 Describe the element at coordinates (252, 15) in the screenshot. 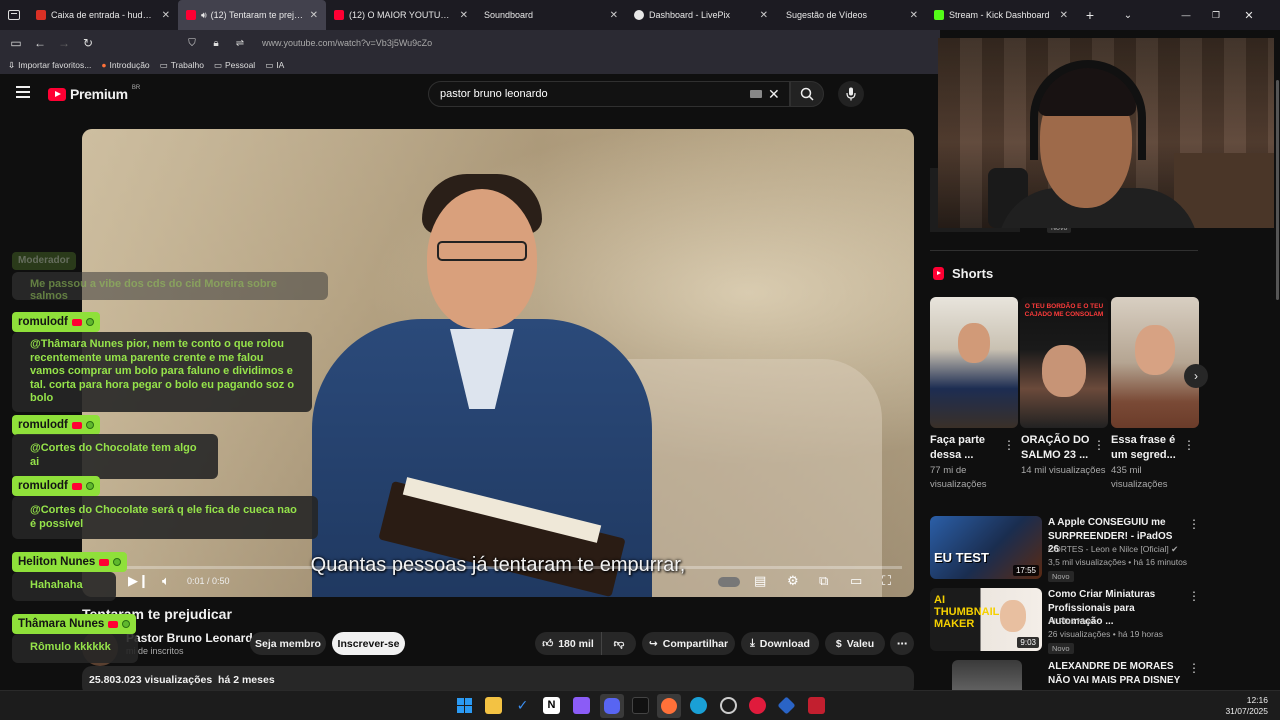

I see `browser-tab-active: 🔊︎ (12) Tentaram te prejudicar ✕` at that location.